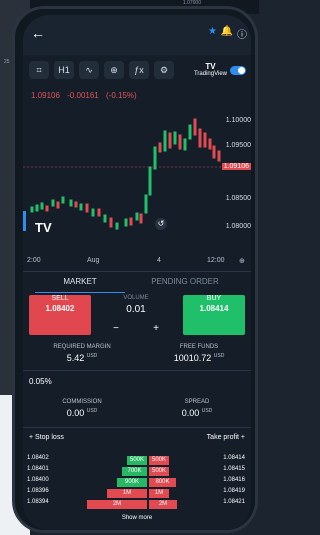 The width and height of the screenshot is (320, 535). I want to click on tradingview-toggle, so click(238, 70).